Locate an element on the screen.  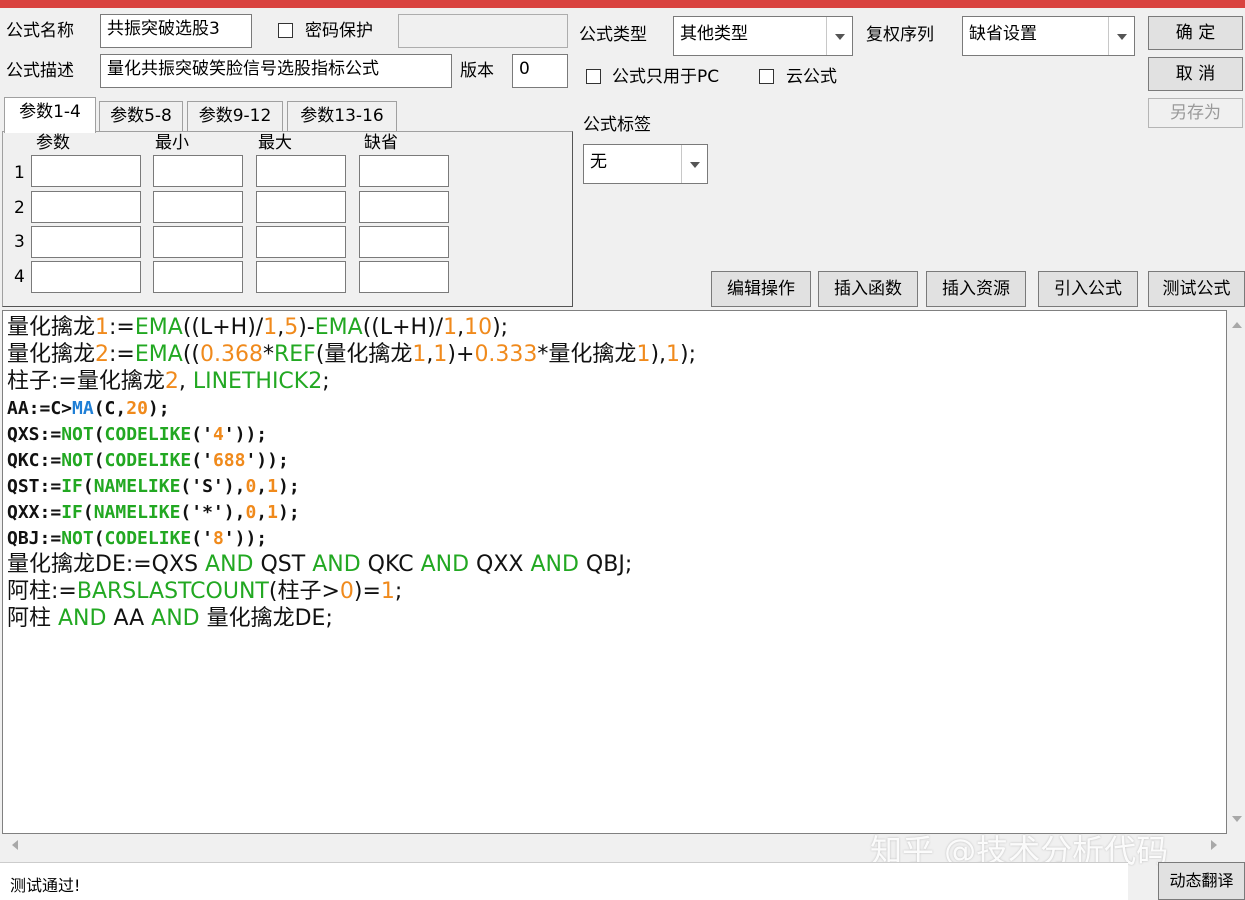
password-label: 密码保护 is located at coordinates (339, 31).